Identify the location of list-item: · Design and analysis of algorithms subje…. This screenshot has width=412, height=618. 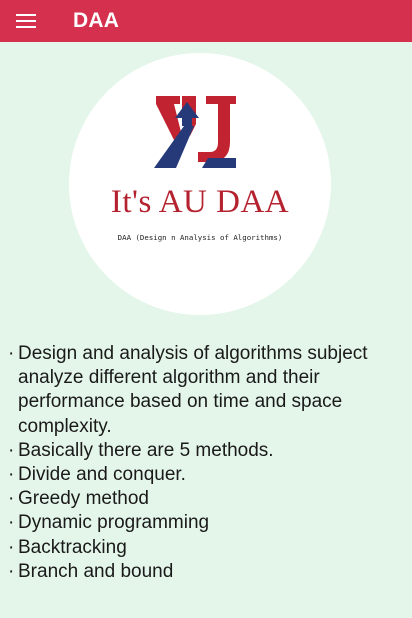
(188, 390).